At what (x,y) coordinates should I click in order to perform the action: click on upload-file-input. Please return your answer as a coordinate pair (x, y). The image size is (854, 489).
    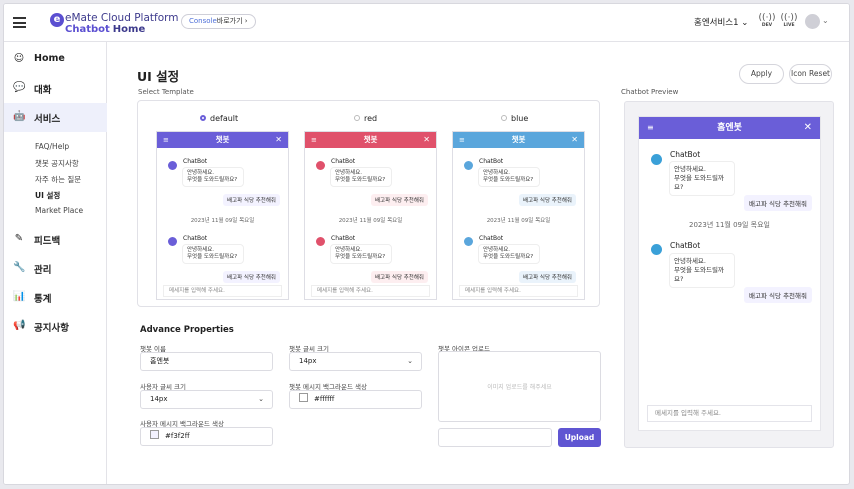
    Looking at the image, I should click on (495, 437).